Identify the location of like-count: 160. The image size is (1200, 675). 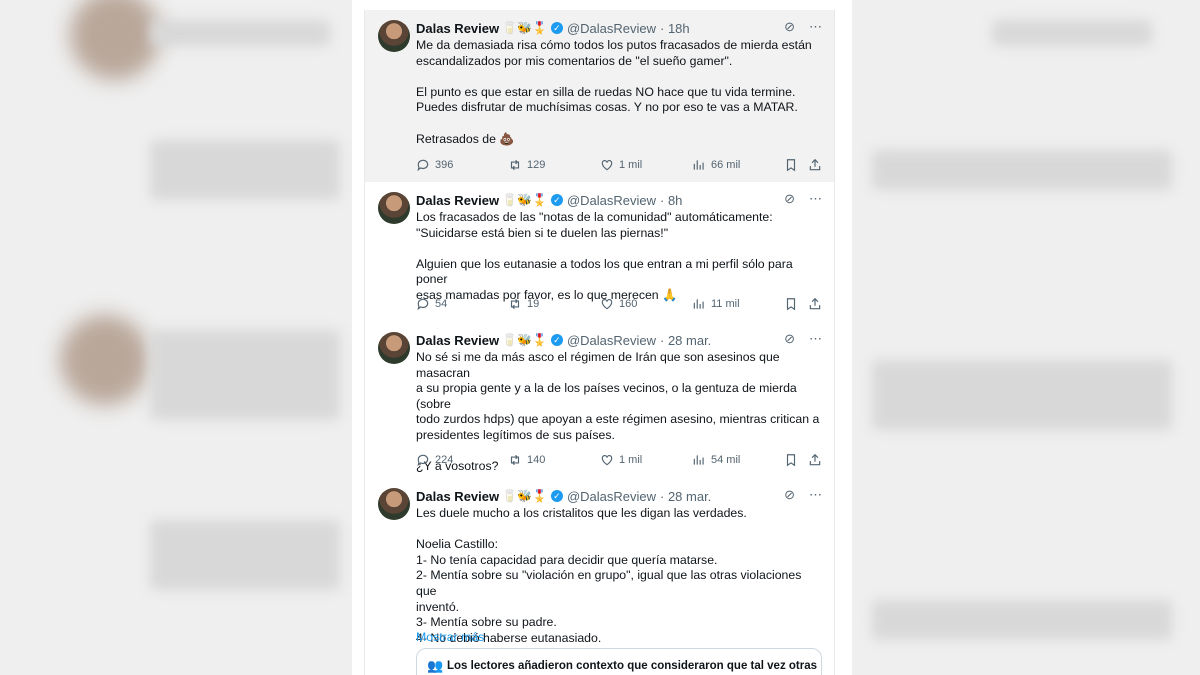
(628, 304).